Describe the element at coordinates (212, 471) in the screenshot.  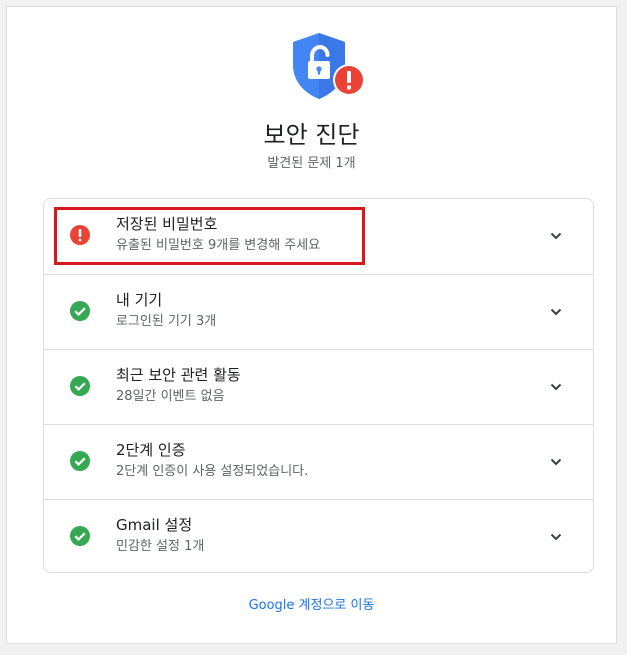
I see `item-description: 2단계 인증이 사용 설정되었습니다.` at that location.